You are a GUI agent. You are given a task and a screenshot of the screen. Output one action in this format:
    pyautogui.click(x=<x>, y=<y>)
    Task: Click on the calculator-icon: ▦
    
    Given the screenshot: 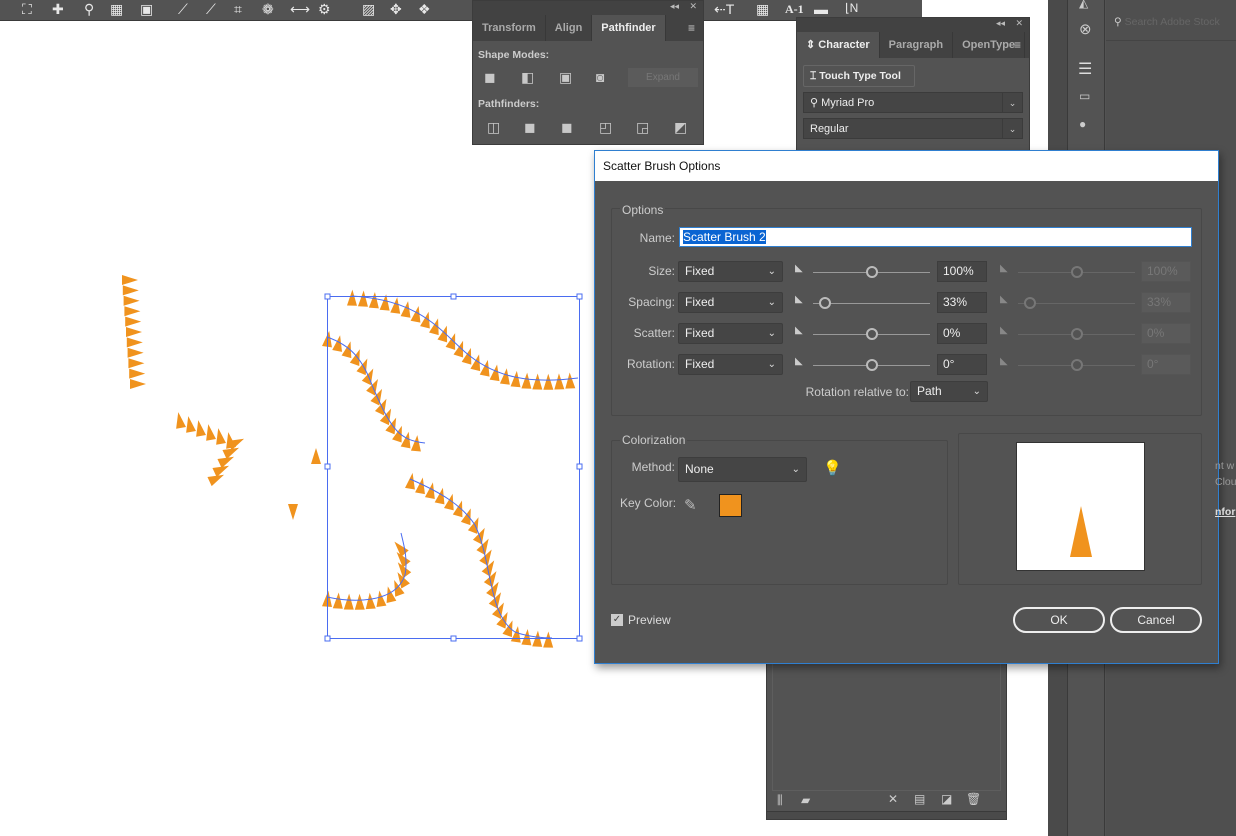 What is the action you would take?
    pyautogui.click(x=116, y=9)
    